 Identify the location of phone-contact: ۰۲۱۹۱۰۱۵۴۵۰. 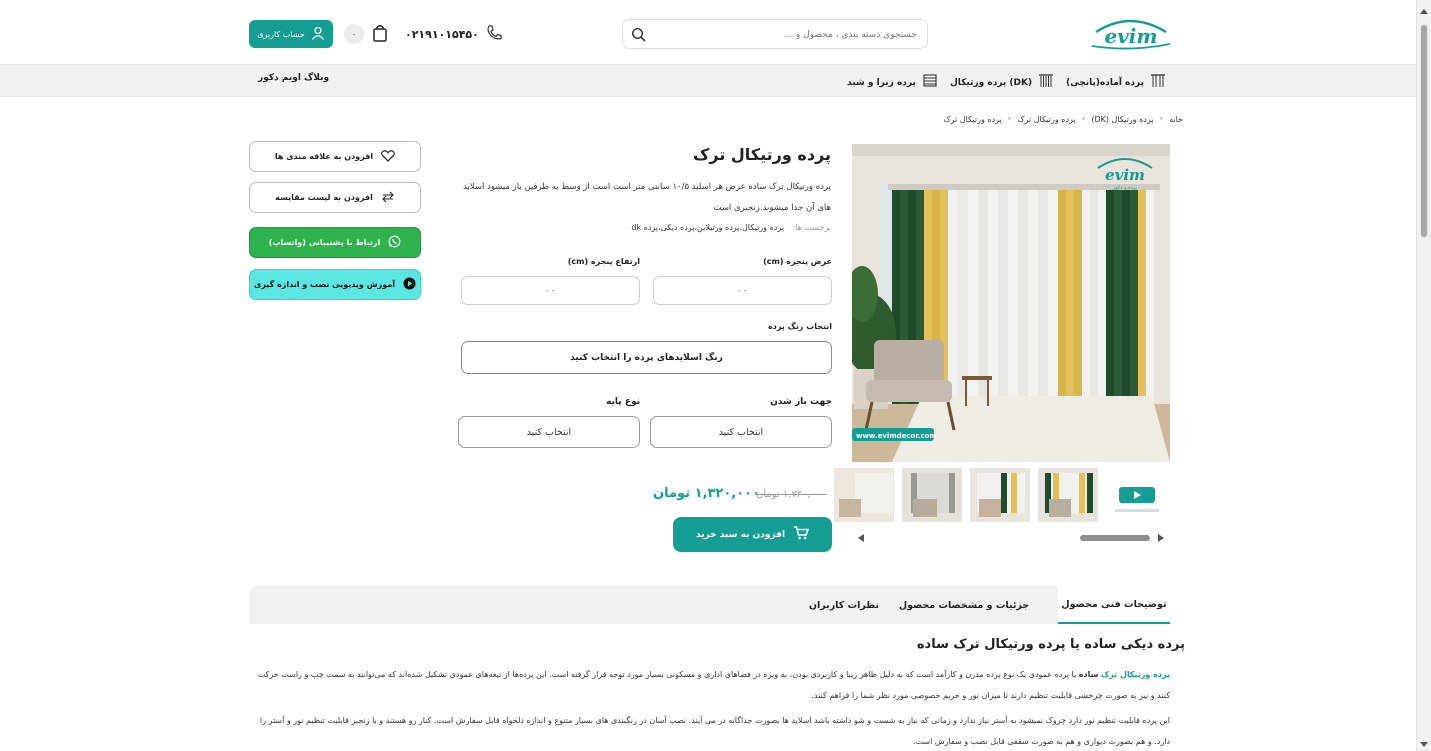
(454, 34).